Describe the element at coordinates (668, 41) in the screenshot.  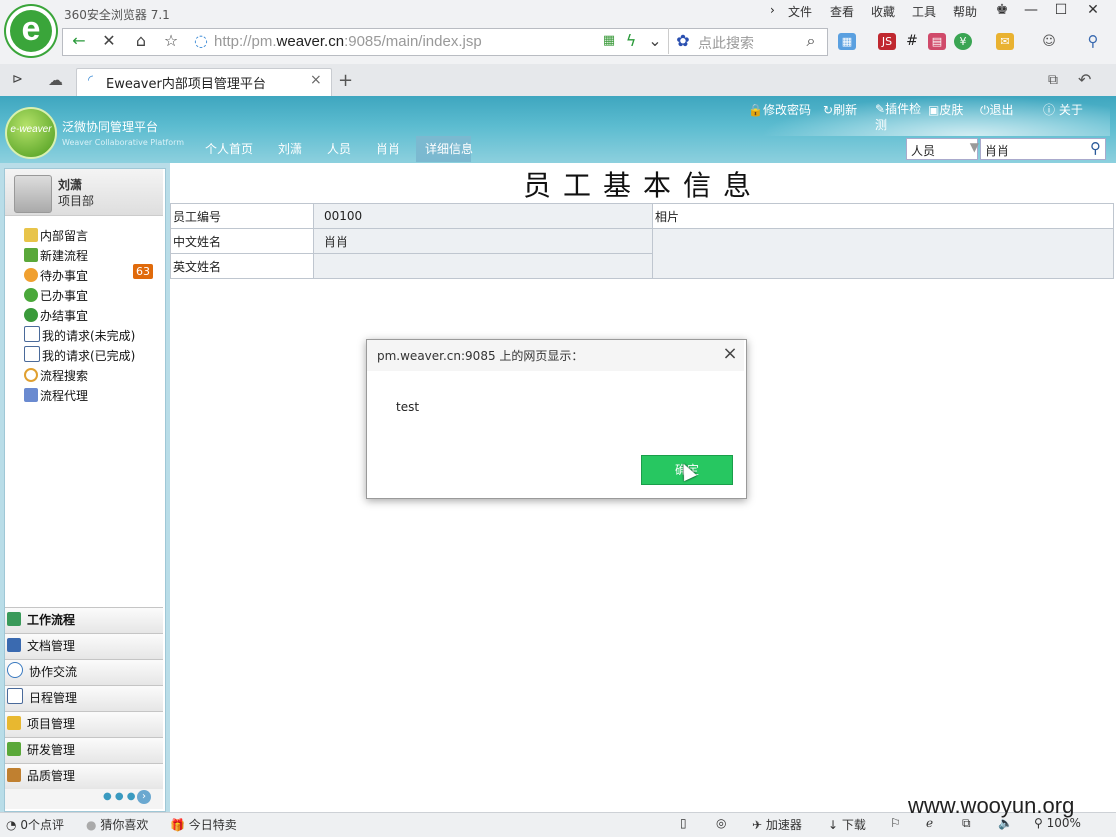
I see `divider` at that location.